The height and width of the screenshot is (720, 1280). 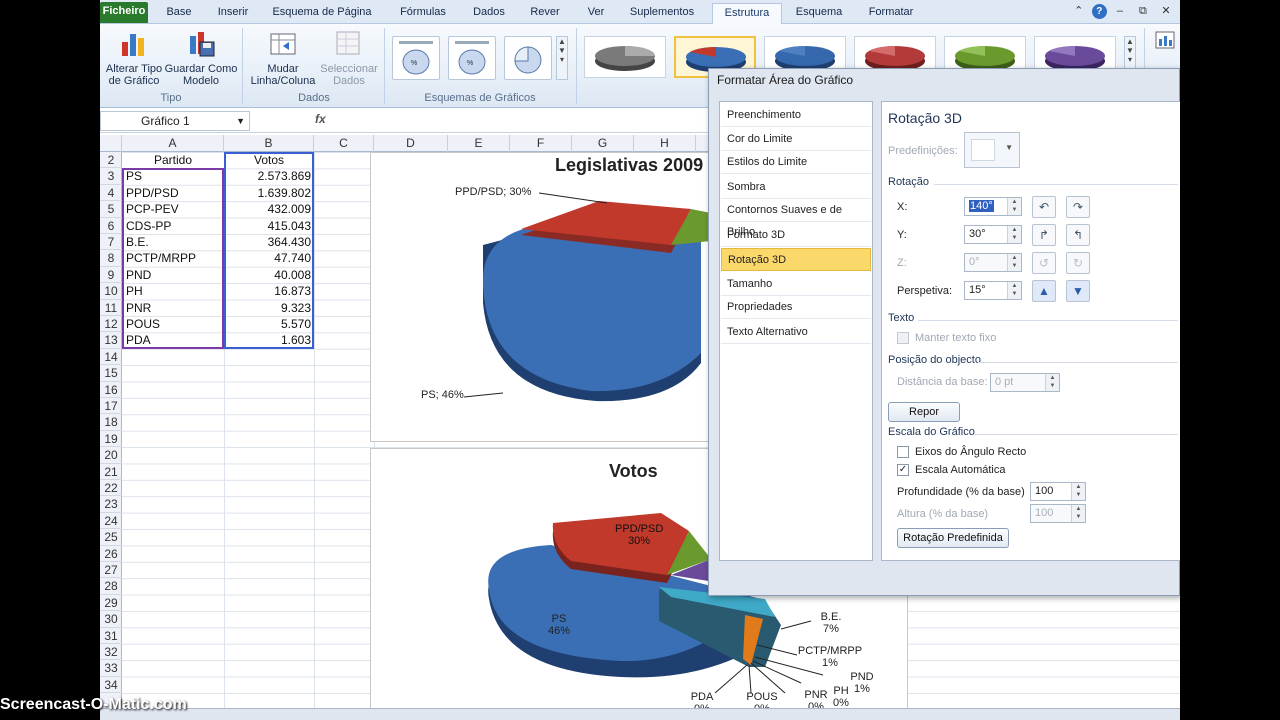 What do you see at coordinates (423, 13) in the screenshot?
I see `tab-formulas: Fórmulas` at bounding box center [423, 13].